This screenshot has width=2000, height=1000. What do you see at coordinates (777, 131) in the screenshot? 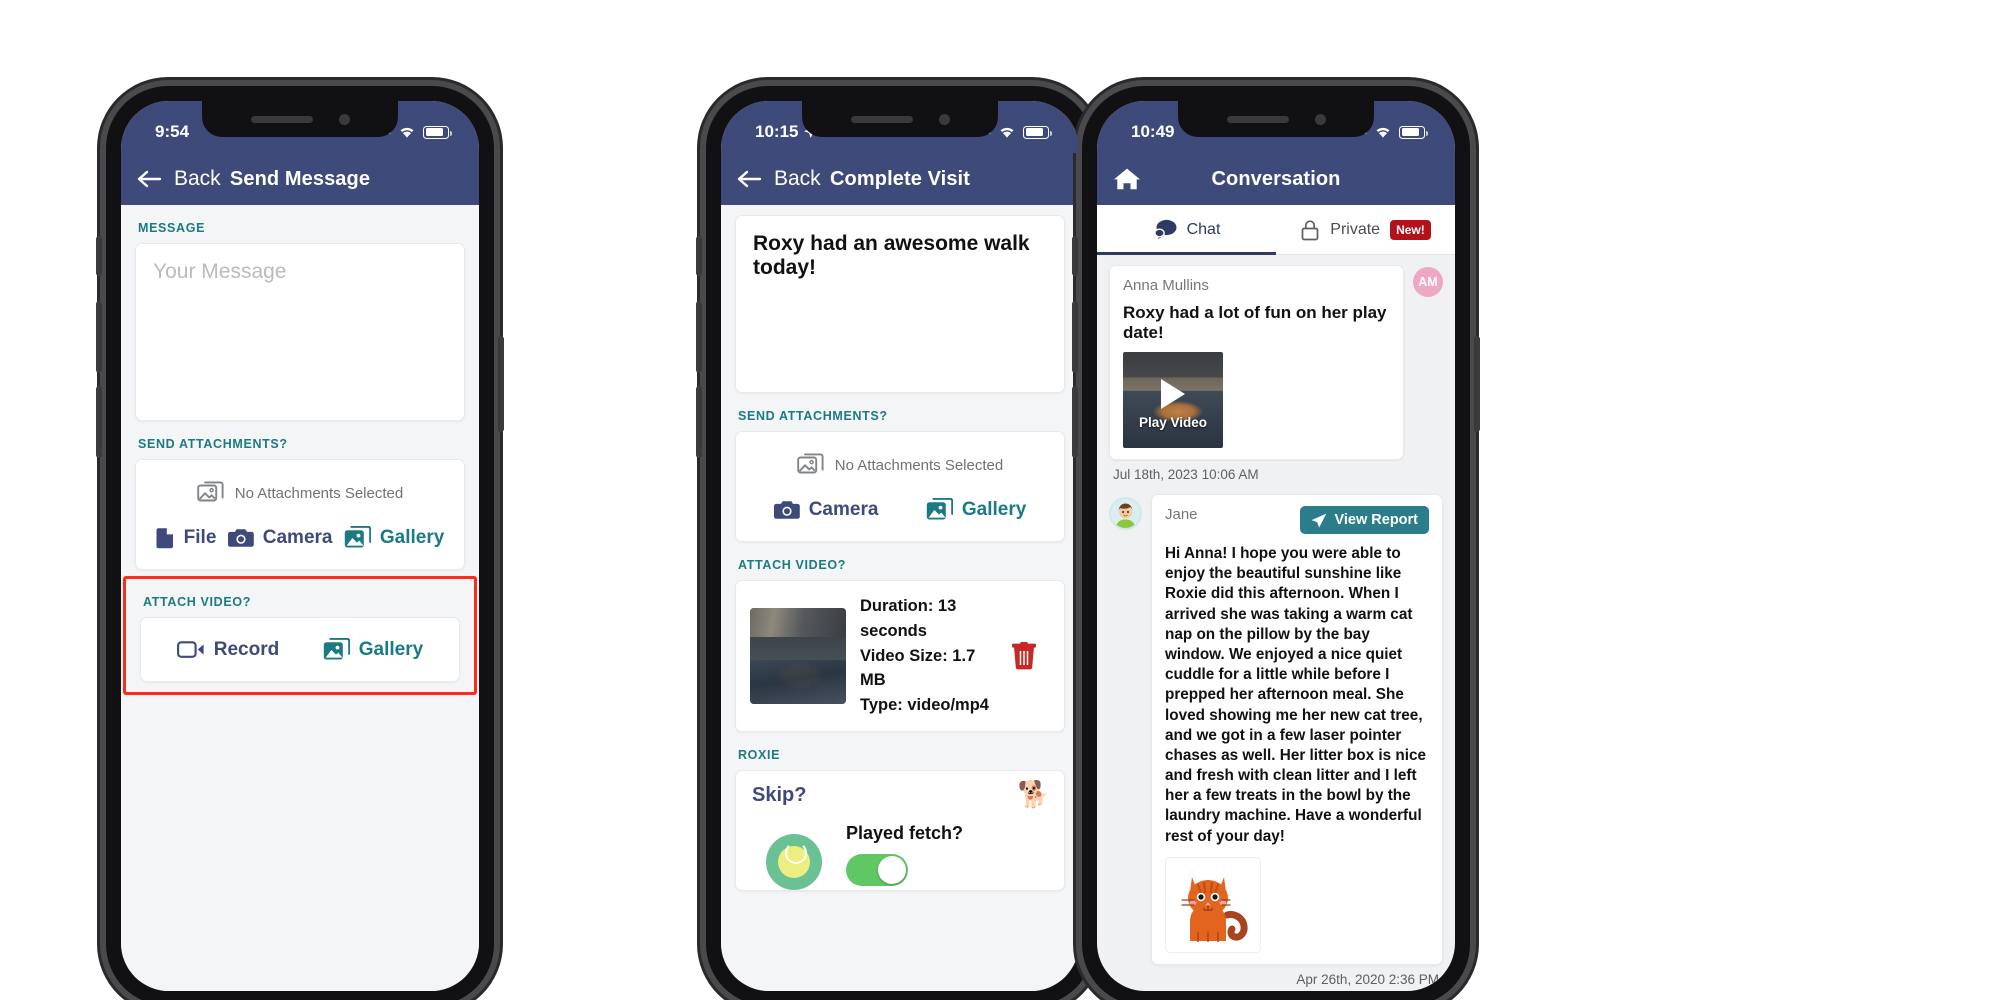
I see `status-time: 10:15` at bounding box center [777, 131].